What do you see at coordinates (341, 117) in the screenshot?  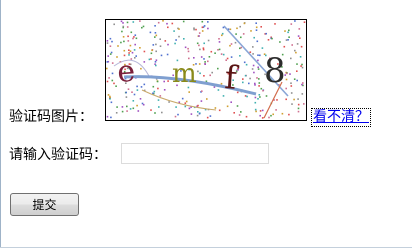 I see `refresh-captcha-link: 看不清？` at bounding box center [341, 117].